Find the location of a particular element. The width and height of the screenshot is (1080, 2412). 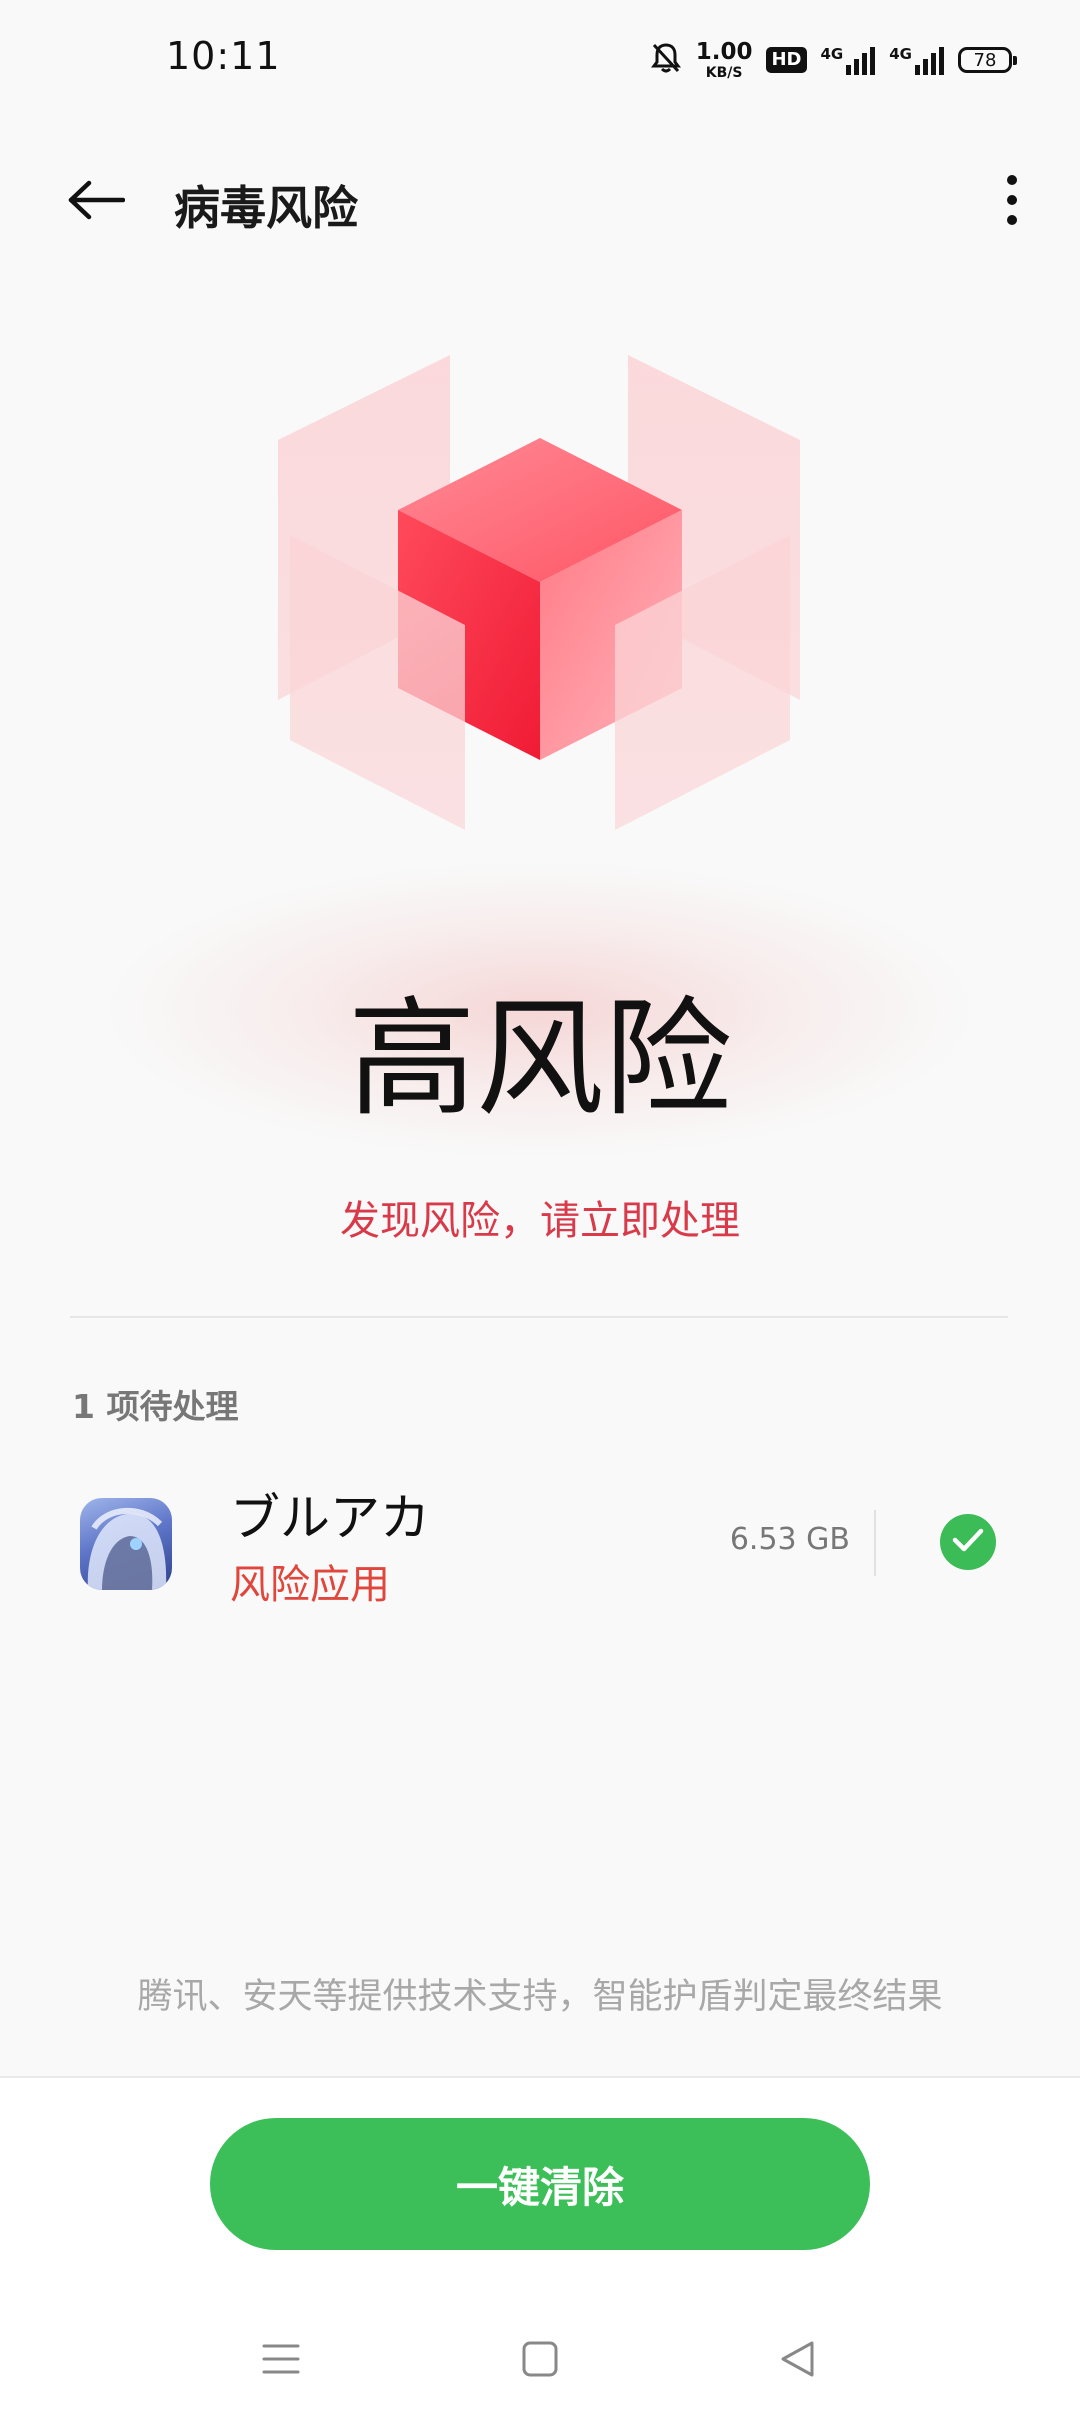

system-nav-bar is located at coordinates (540, 2361).